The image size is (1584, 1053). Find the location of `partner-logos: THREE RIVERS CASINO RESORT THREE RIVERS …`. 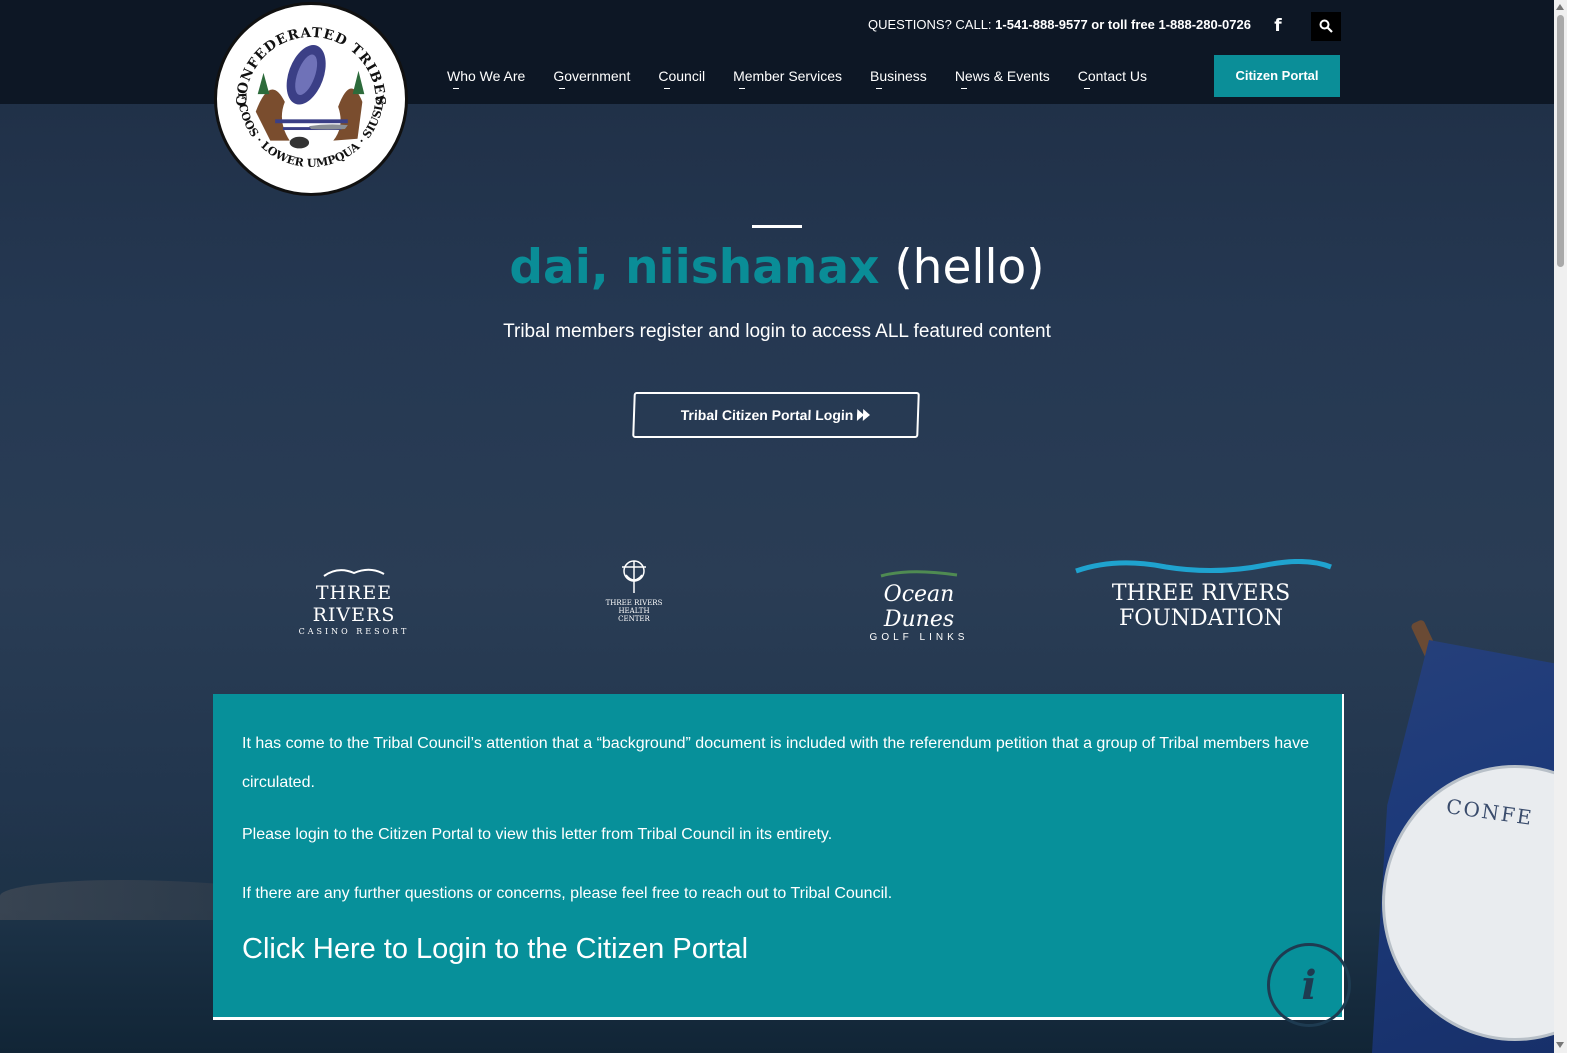

partner-logos: THREE RIVERS CASINO RESORT THREE RIVERS … is located at coordinates (779, 599).